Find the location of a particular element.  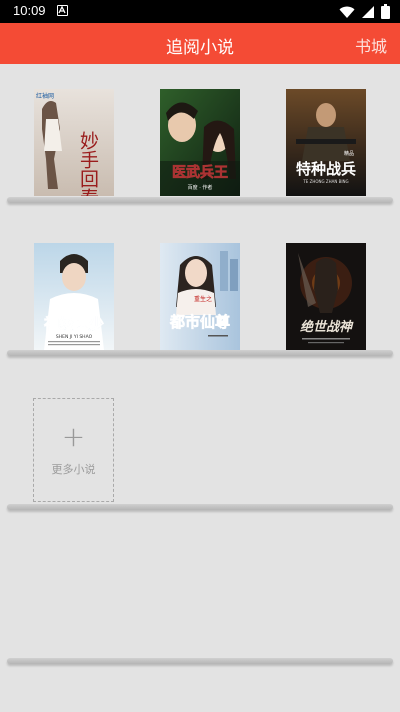

book-cover-1-art: 红袖网 妙手回春 is located at coordinates (74, 142).